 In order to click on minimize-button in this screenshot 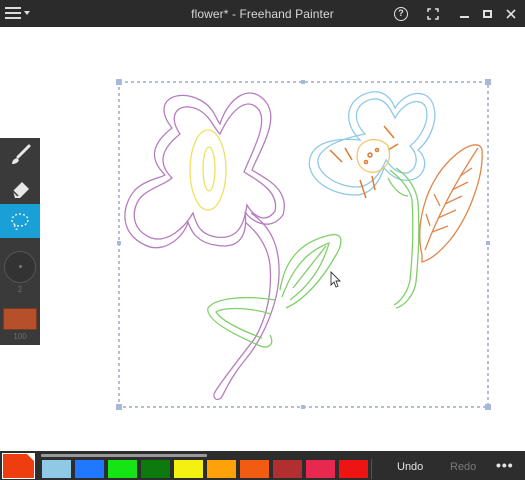, I will do `click(464, 13)`.